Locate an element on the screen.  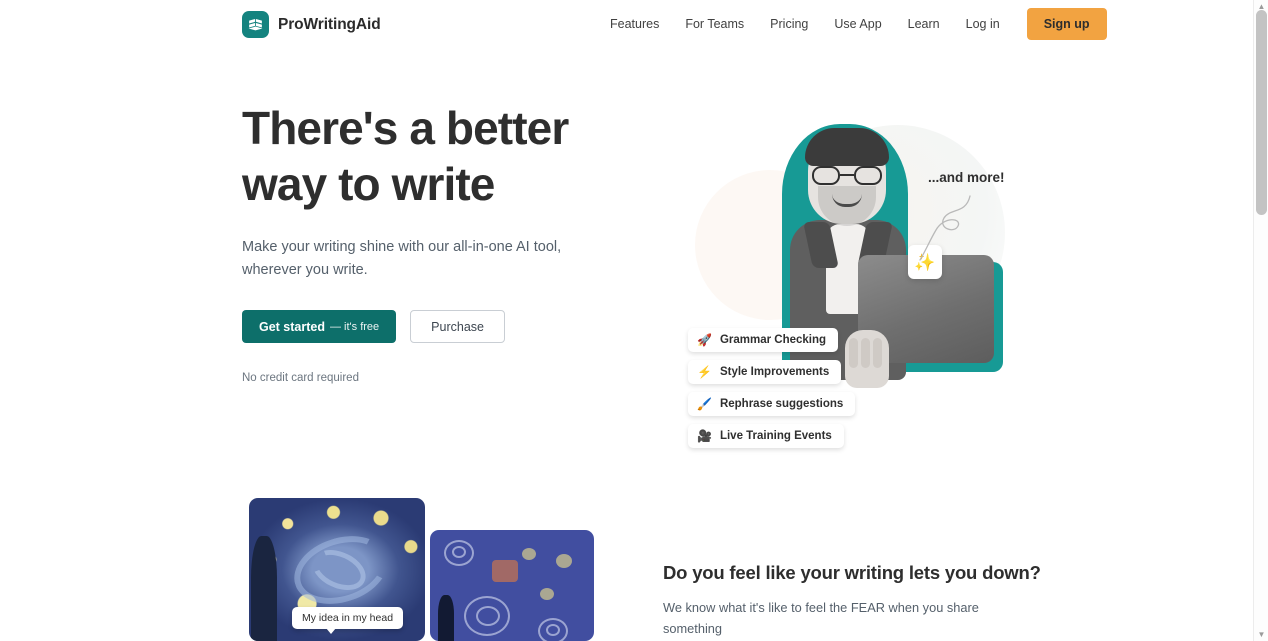
rocket-icon: 🚀 is located at coordinates (704, 340).